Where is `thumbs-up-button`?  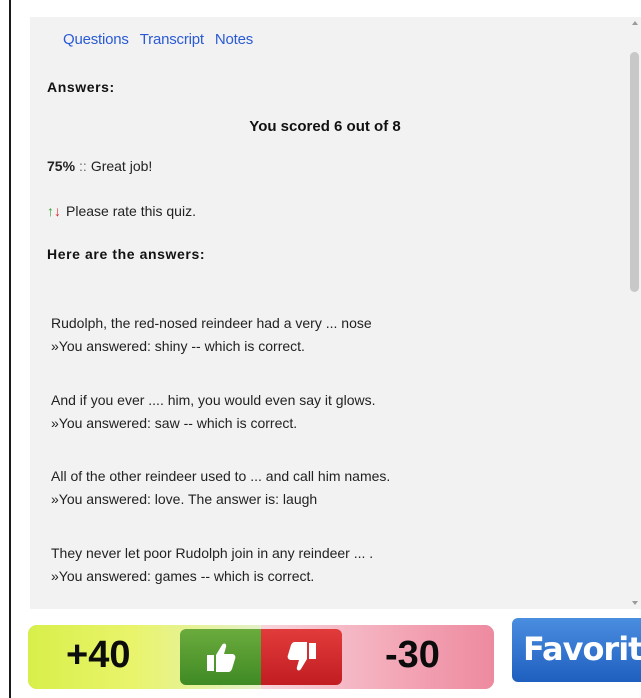
thumbs-up-button is located at coordinates (220, 657).